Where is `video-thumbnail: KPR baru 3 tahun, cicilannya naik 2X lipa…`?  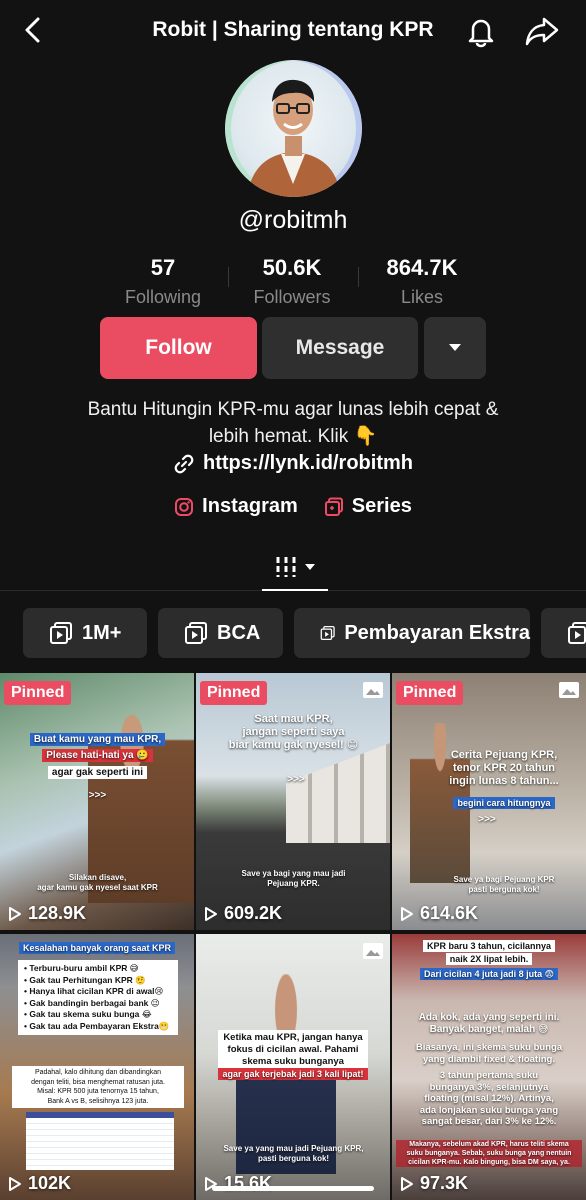
video-thumbnail: KPR baru 3 tahun, cicilannya naik 2X lipa… is located at coordinates (489, 1067).